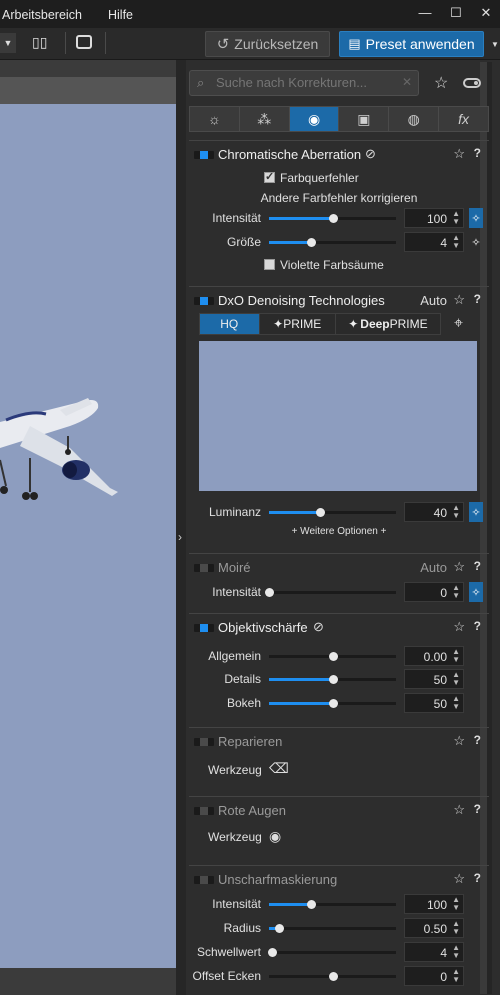 This screenshot has width=500, height=995. What do you see at coordinates (331, 952) in the screenshot?
I see `threshold-slider` at bounding box center [331, 952].